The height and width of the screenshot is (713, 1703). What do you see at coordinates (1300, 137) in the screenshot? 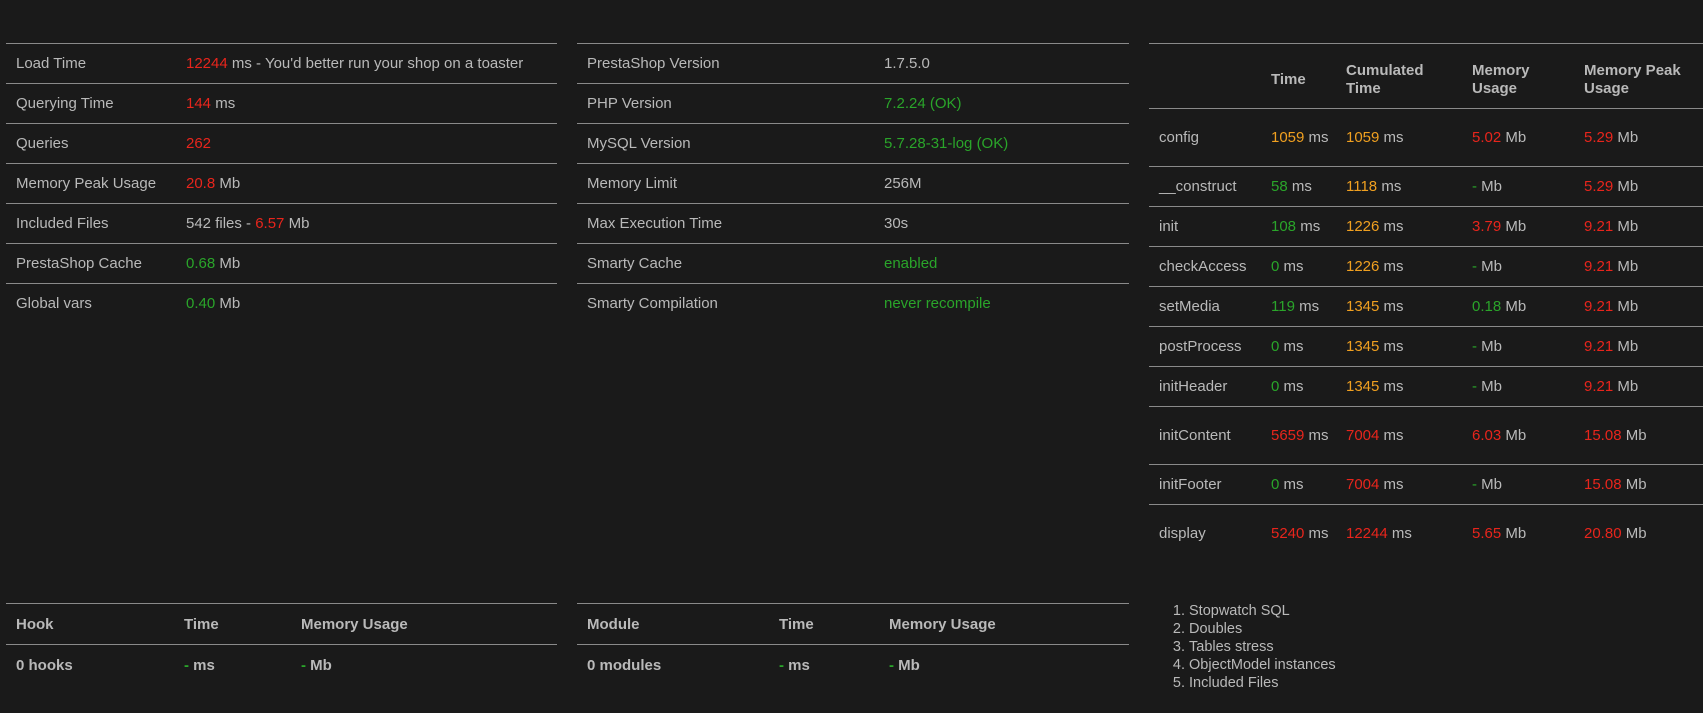
I see `controller-time-cell: 1059 ms` at bounding box center [1300, 137].